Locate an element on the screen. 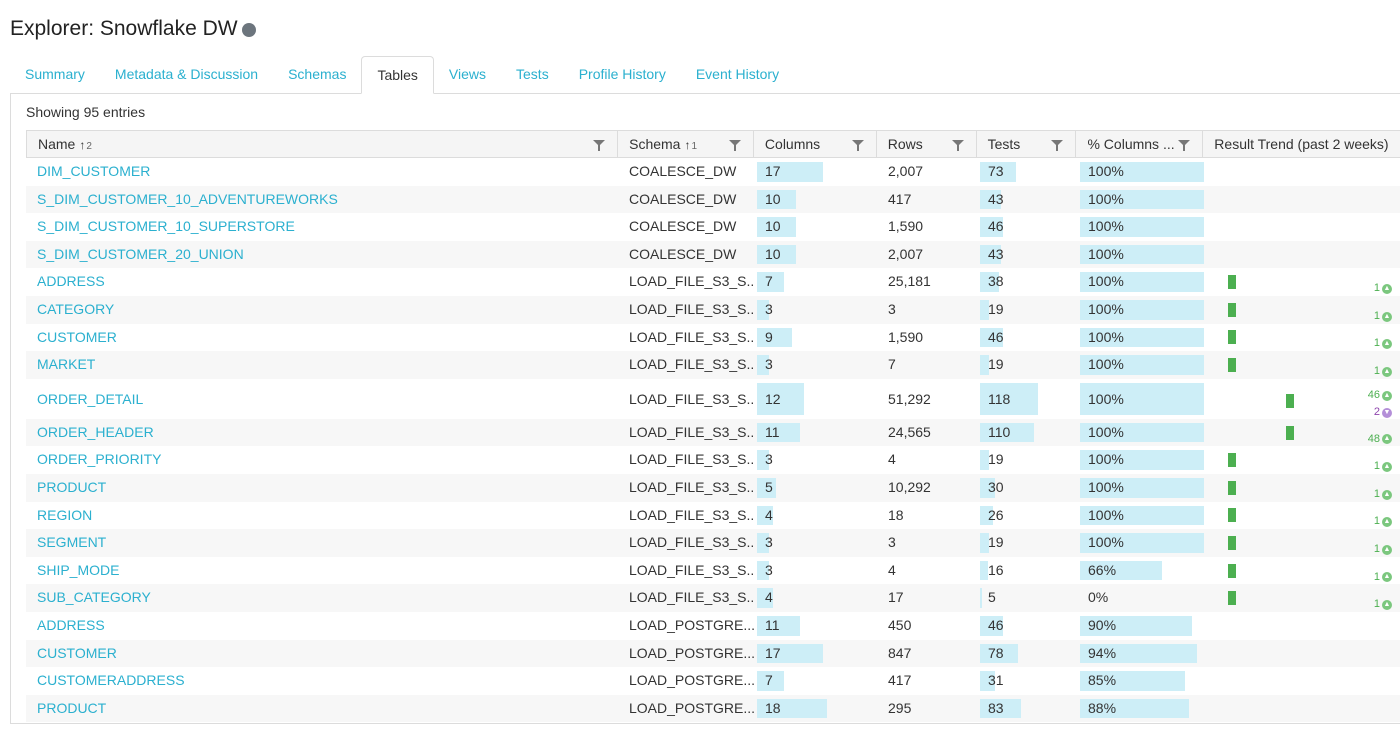 The image size is (1400, 740). tab-metadata-discussion: Metadata & Discussion is located at coordinates (186, 74).